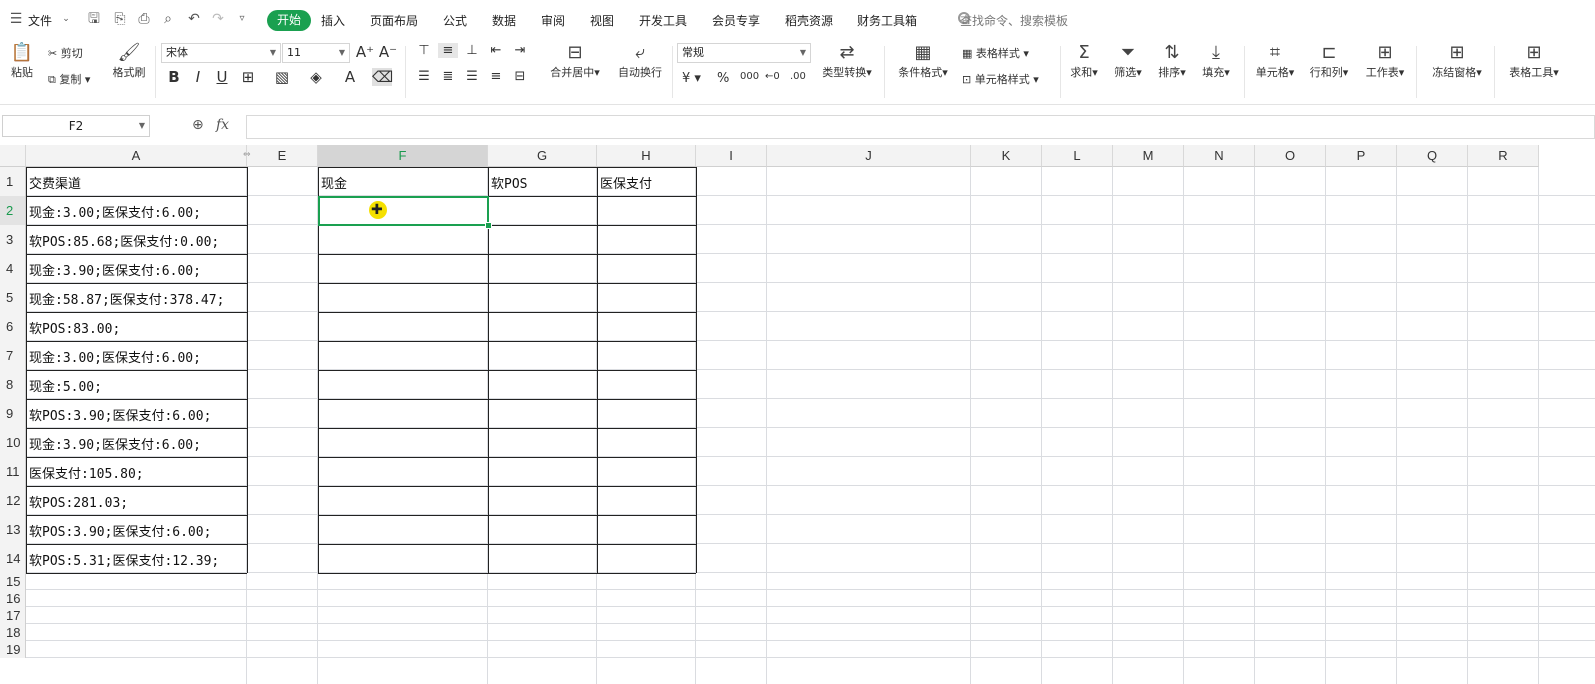 The image size is (1595, 684). What do you see at coordinates (646, 156) in the screenshot?
I see `column-header-h: H` at bounding box center [646, 156].